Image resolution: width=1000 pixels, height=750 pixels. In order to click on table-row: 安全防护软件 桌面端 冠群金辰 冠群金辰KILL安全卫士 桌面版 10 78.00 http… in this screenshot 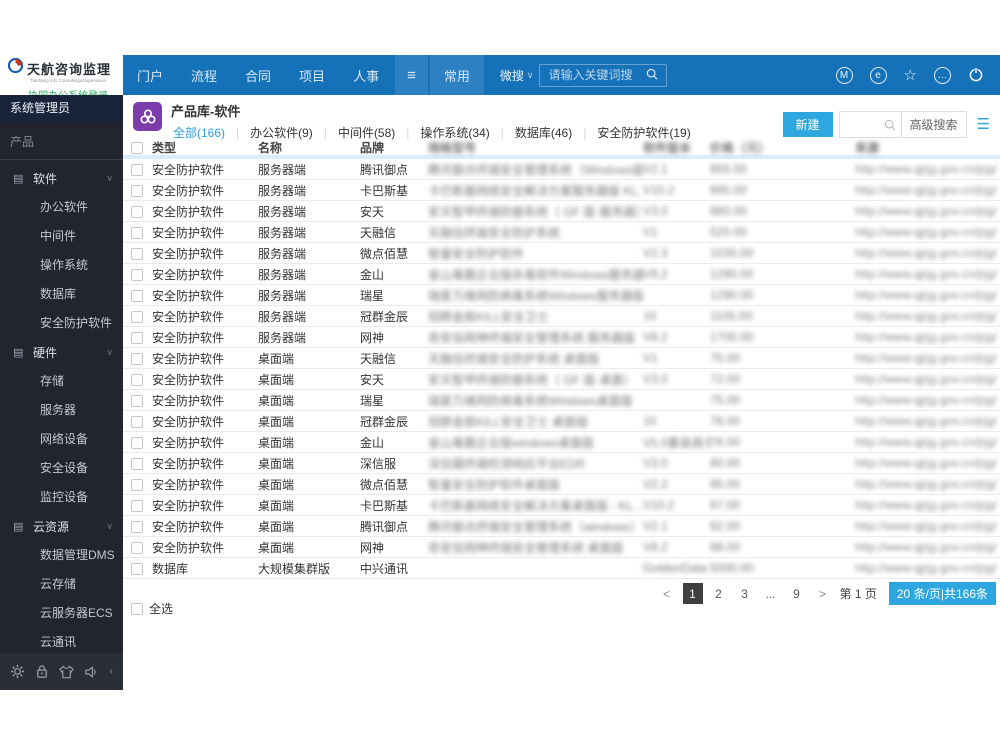, I will do `click(561, 421)`.